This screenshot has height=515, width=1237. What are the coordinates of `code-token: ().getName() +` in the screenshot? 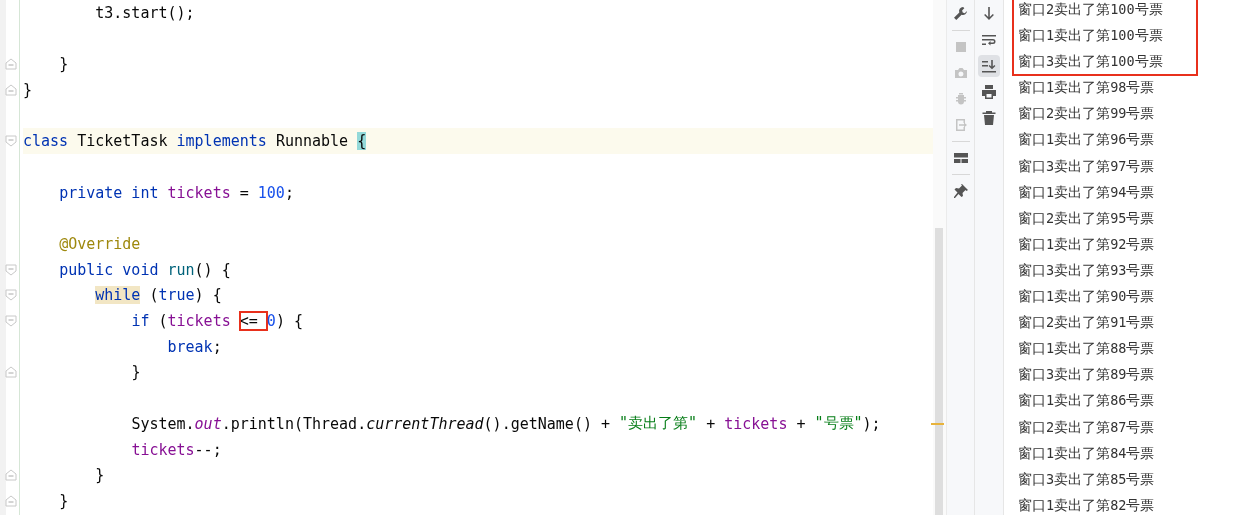 It's located at (547, 423).